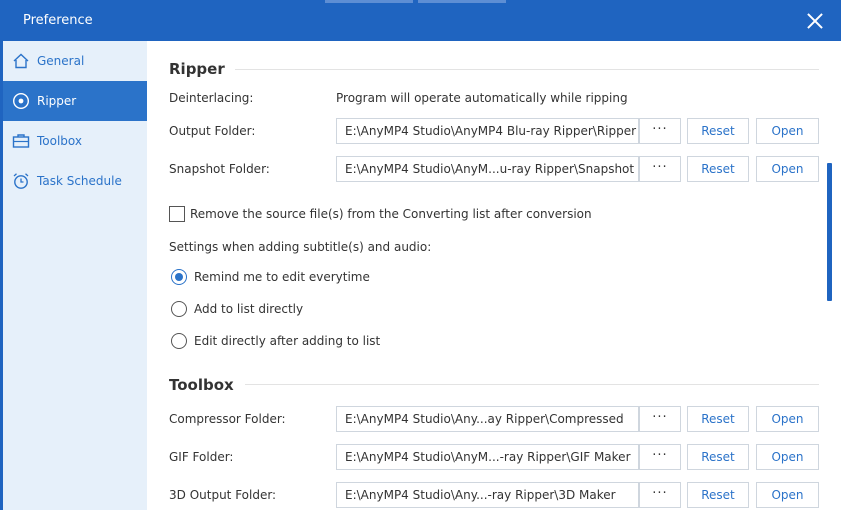 The height and width of the screenshot is (510, 841). Describe the element at coordinates (177, 214) in the screenshot. I see `remove-source-checkbox` at that location.